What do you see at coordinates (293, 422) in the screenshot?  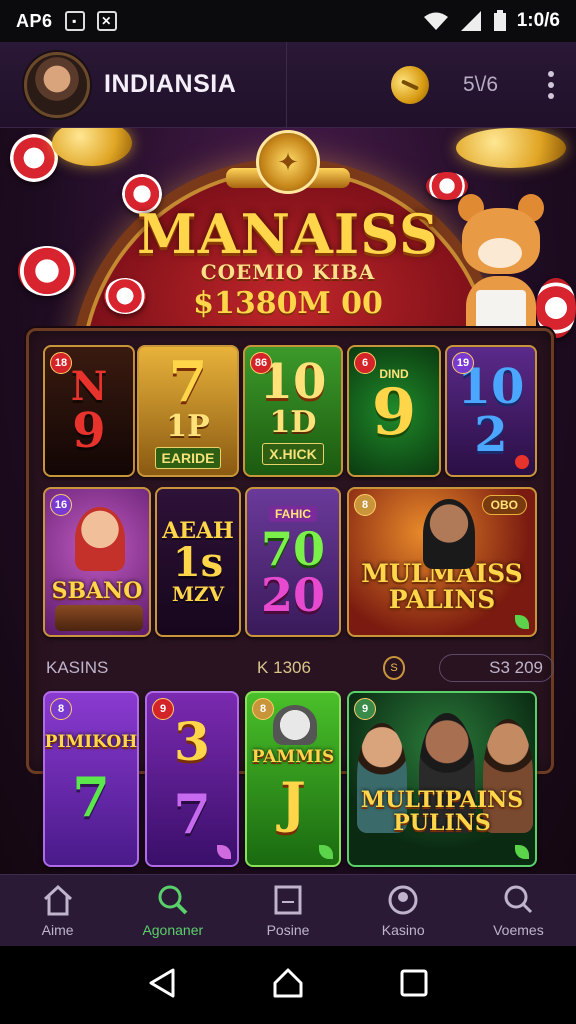 I see `tile-symbol: 1D` at bounding box center [293, 422].